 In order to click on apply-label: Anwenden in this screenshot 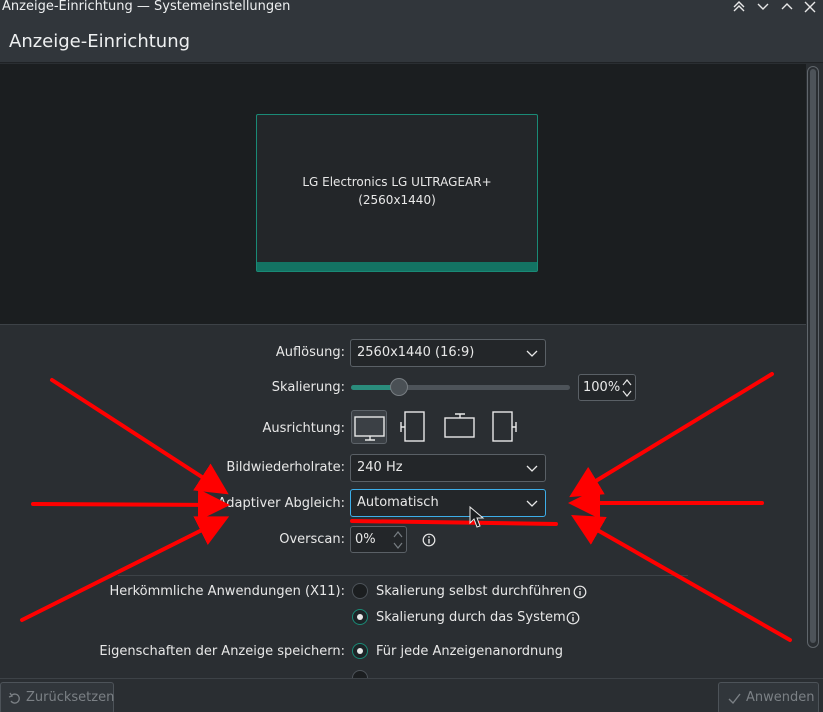, I will do `click(780, 697)`.